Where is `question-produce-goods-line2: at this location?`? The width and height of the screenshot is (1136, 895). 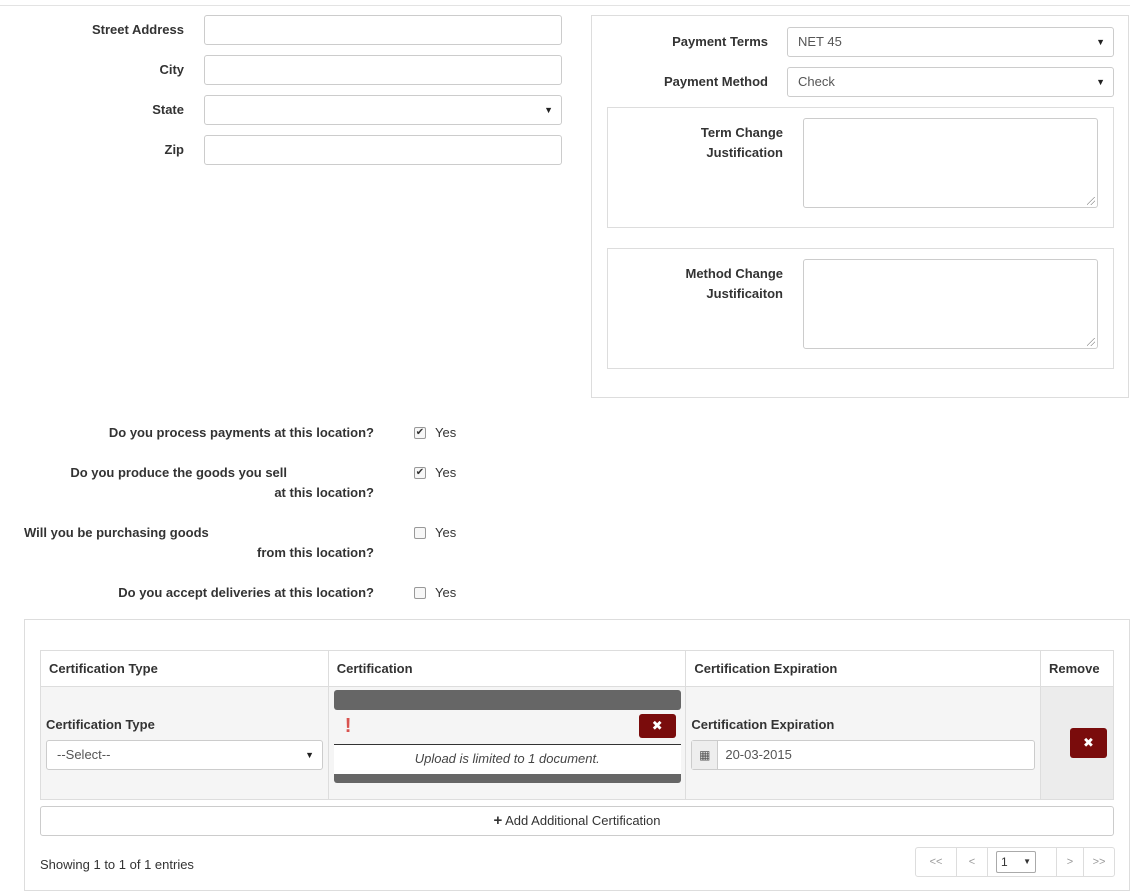 question-produce-goods-line2: at this location? is located at coordinates (324, 492).